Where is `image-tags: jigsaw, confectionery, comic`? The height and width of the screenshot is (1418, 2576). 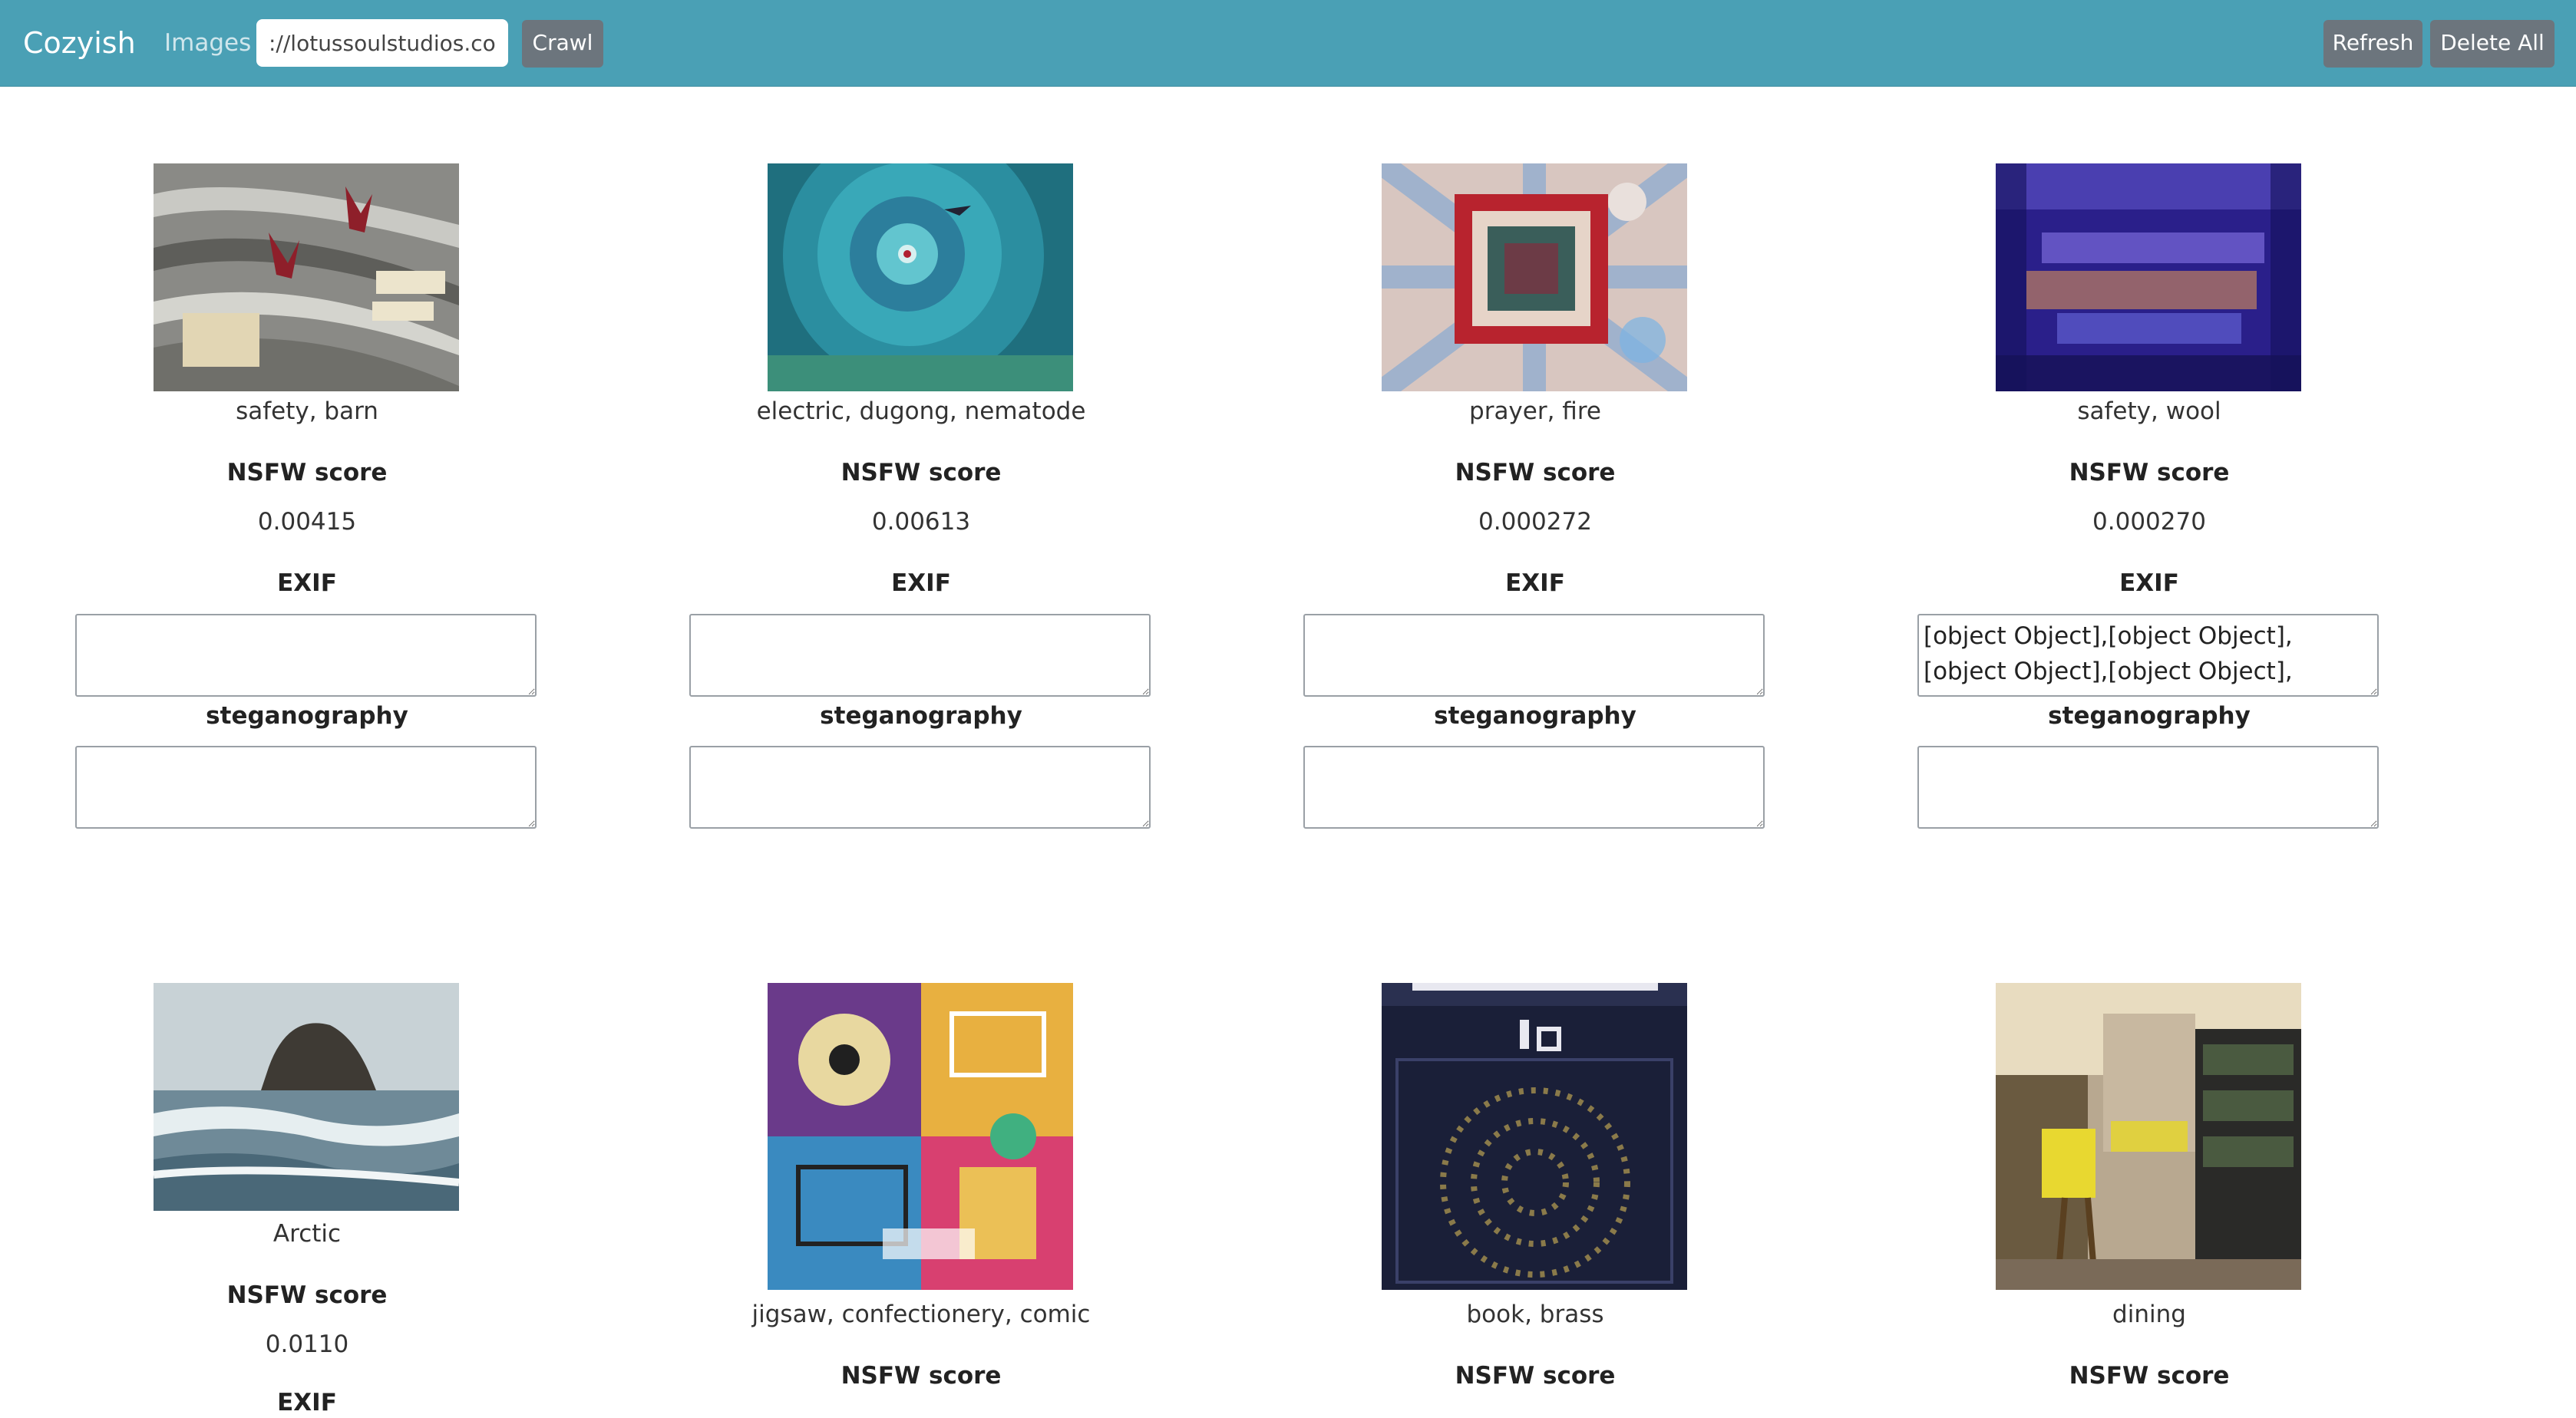 image-tags: jigsaw, confectionery, comic is located at coordinates (921, 1314).